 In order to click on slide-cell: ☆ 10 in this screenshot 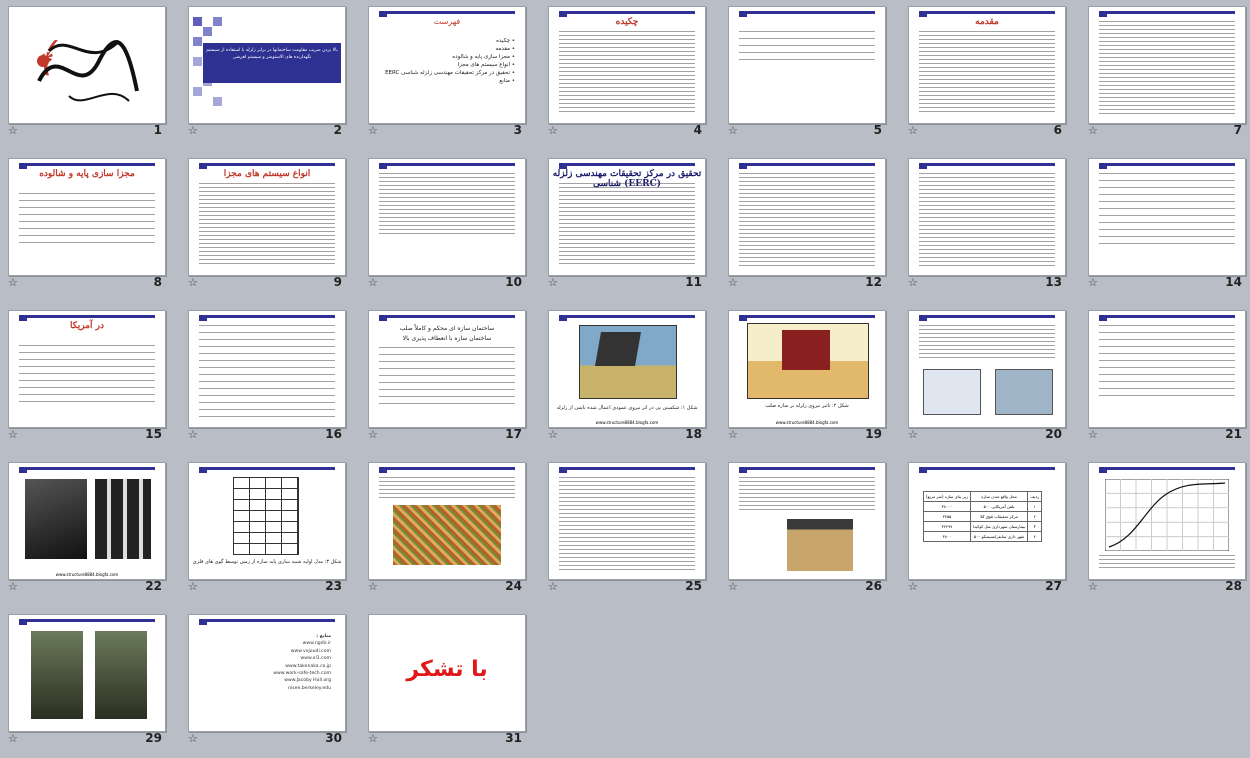, I will do `click(450, 227)`.